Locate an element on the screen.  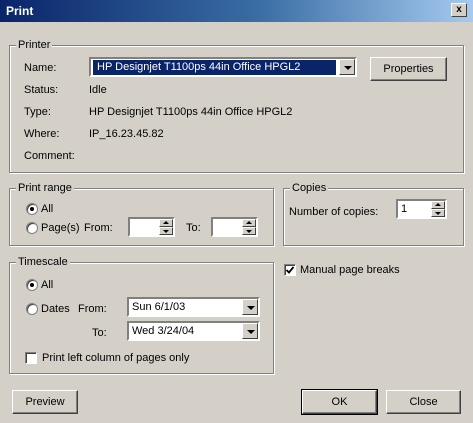
left-column-checkbox is located at coordinates (31, 358).